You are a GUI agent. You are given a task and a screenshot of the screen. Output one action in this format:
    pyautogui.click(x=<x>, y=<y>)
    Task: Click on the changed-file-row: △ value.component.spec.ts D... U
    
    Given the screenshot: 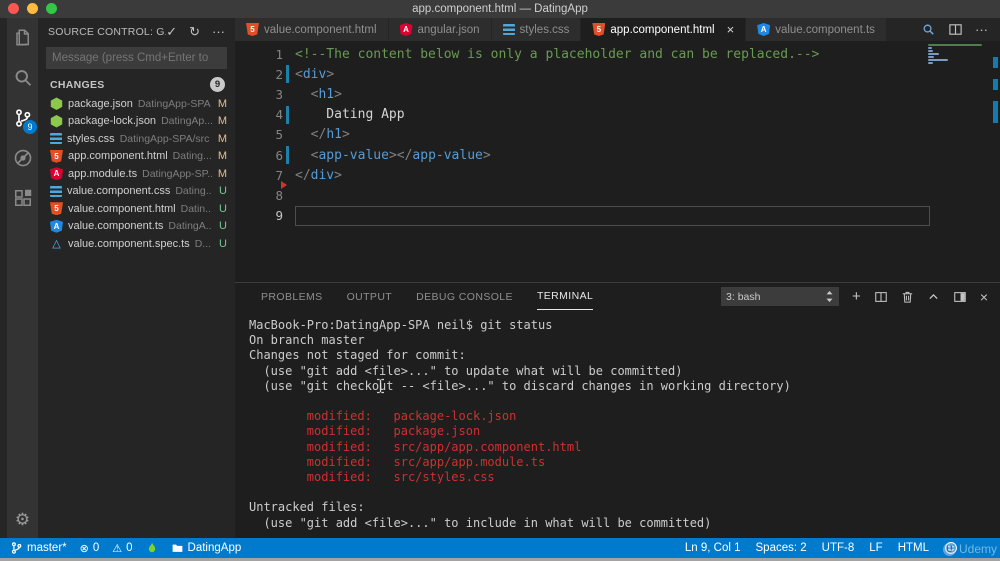 What is the action you would take?
    pyautogui.click(x=136, y=244)
    